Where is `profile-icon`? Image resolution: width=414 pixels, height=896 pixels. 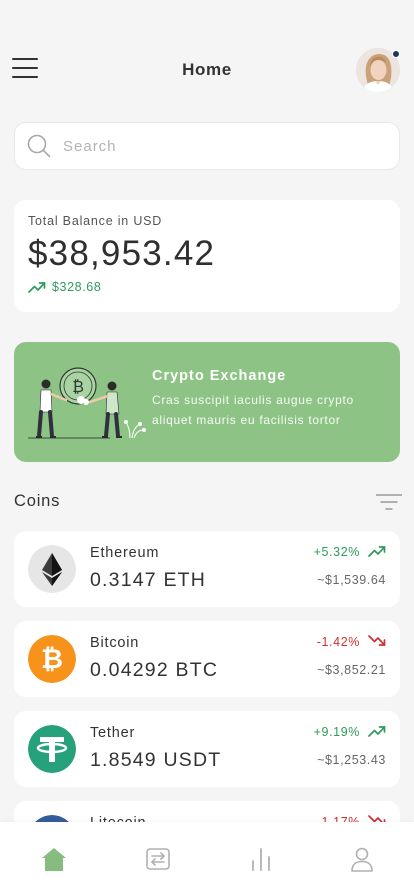 profile-icon is located at coordinates (362, 859).